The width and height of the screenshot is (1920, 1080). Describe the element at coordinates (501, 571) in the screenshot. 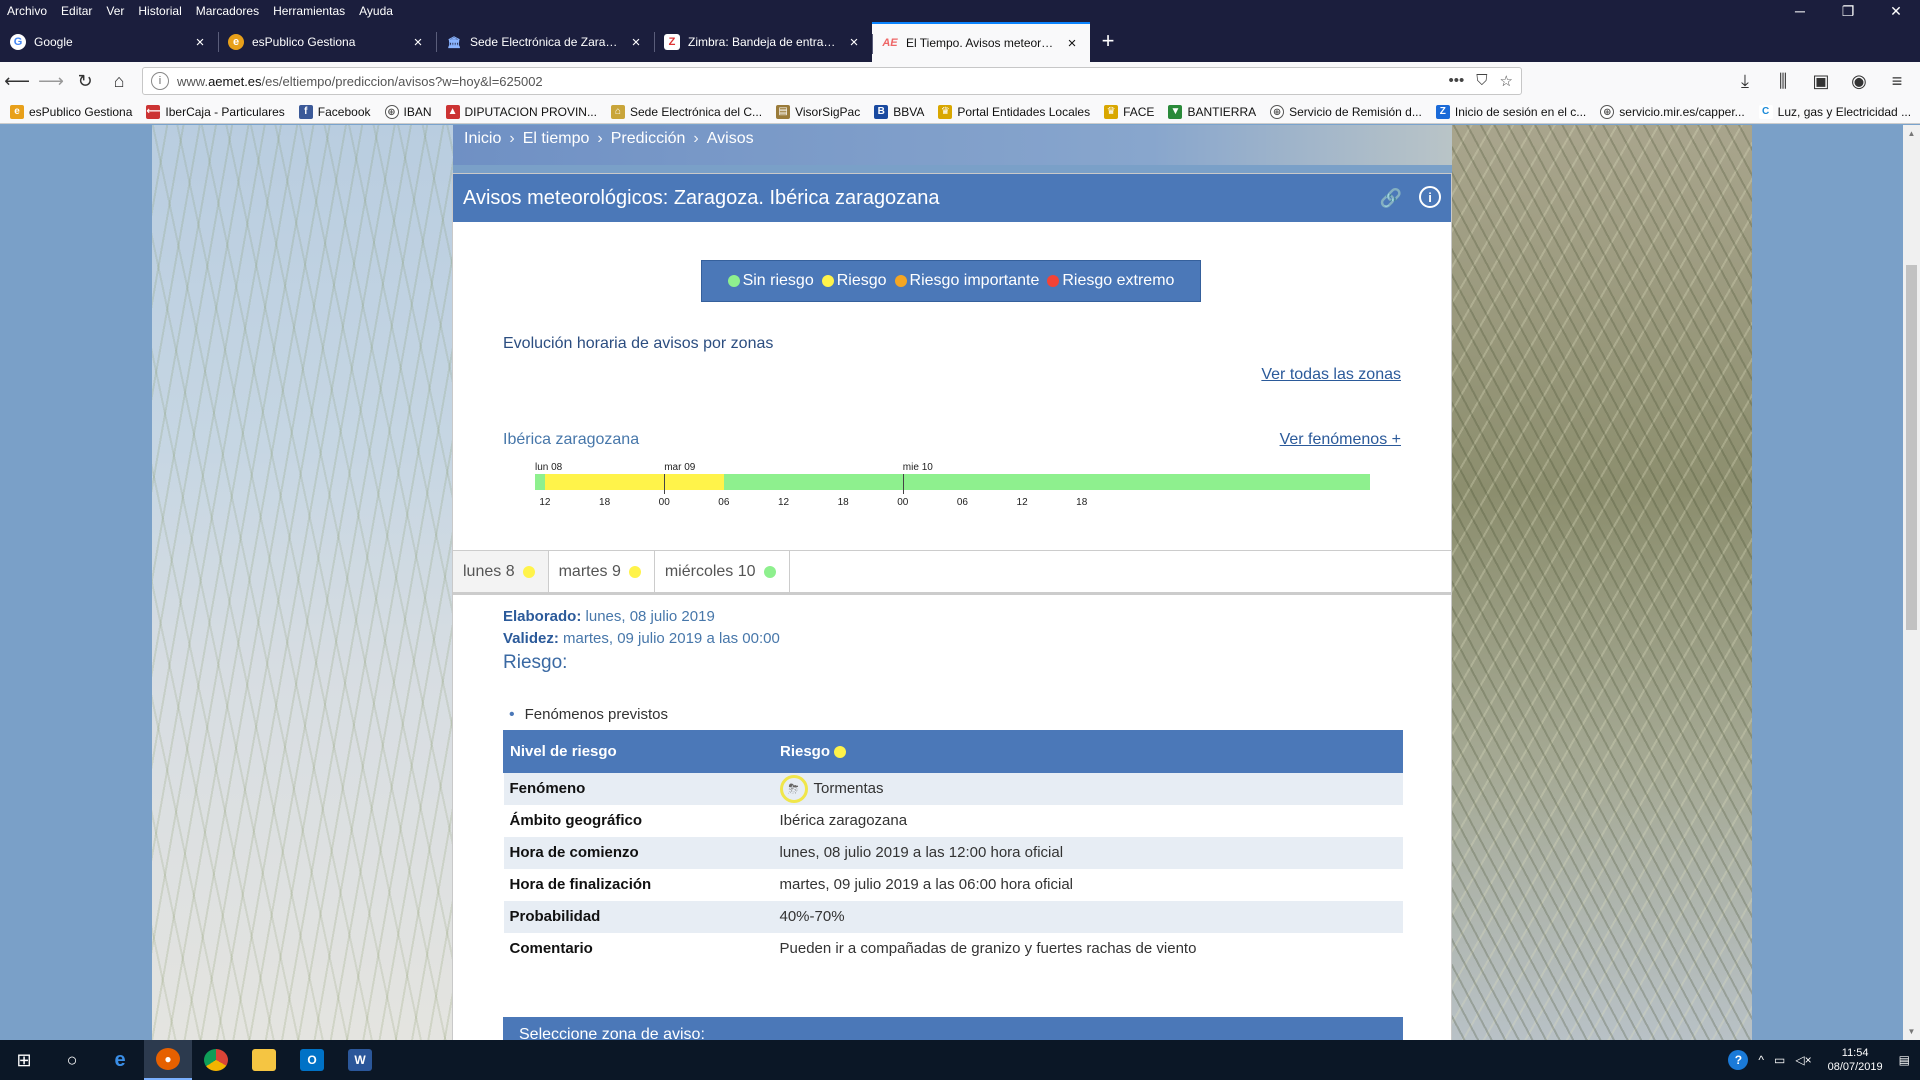

I see `tab-lunes-8: lunes 8` at that location.